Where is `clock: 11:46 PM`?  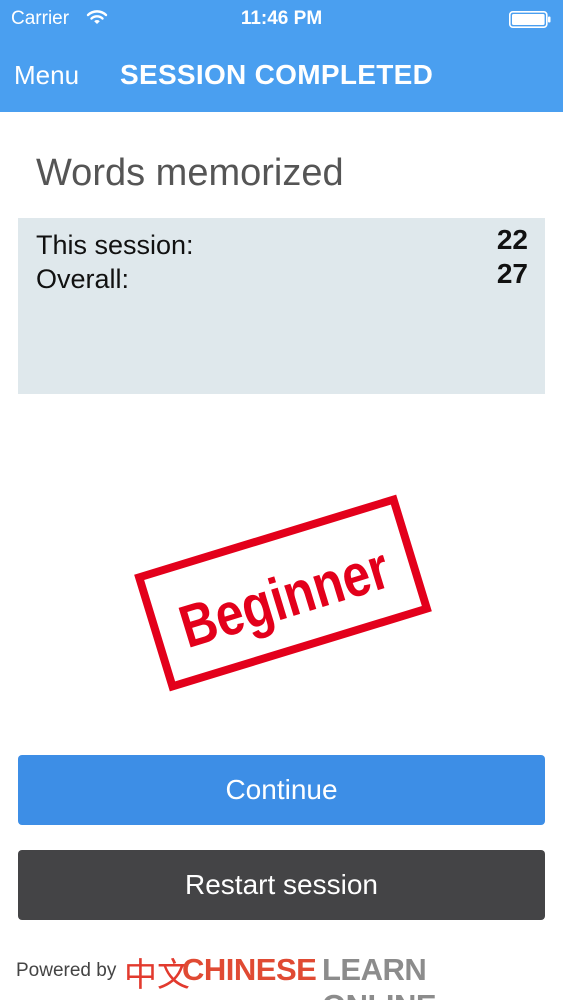 clock: 11:46 PM is located at coordinates (281, 18).